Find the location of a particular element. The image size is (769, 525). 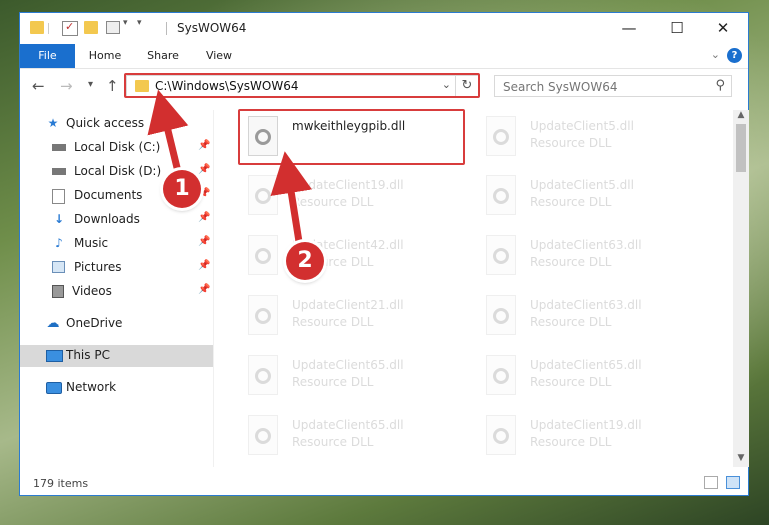

status-bar: 179 items is located at coordinates (384, 484).